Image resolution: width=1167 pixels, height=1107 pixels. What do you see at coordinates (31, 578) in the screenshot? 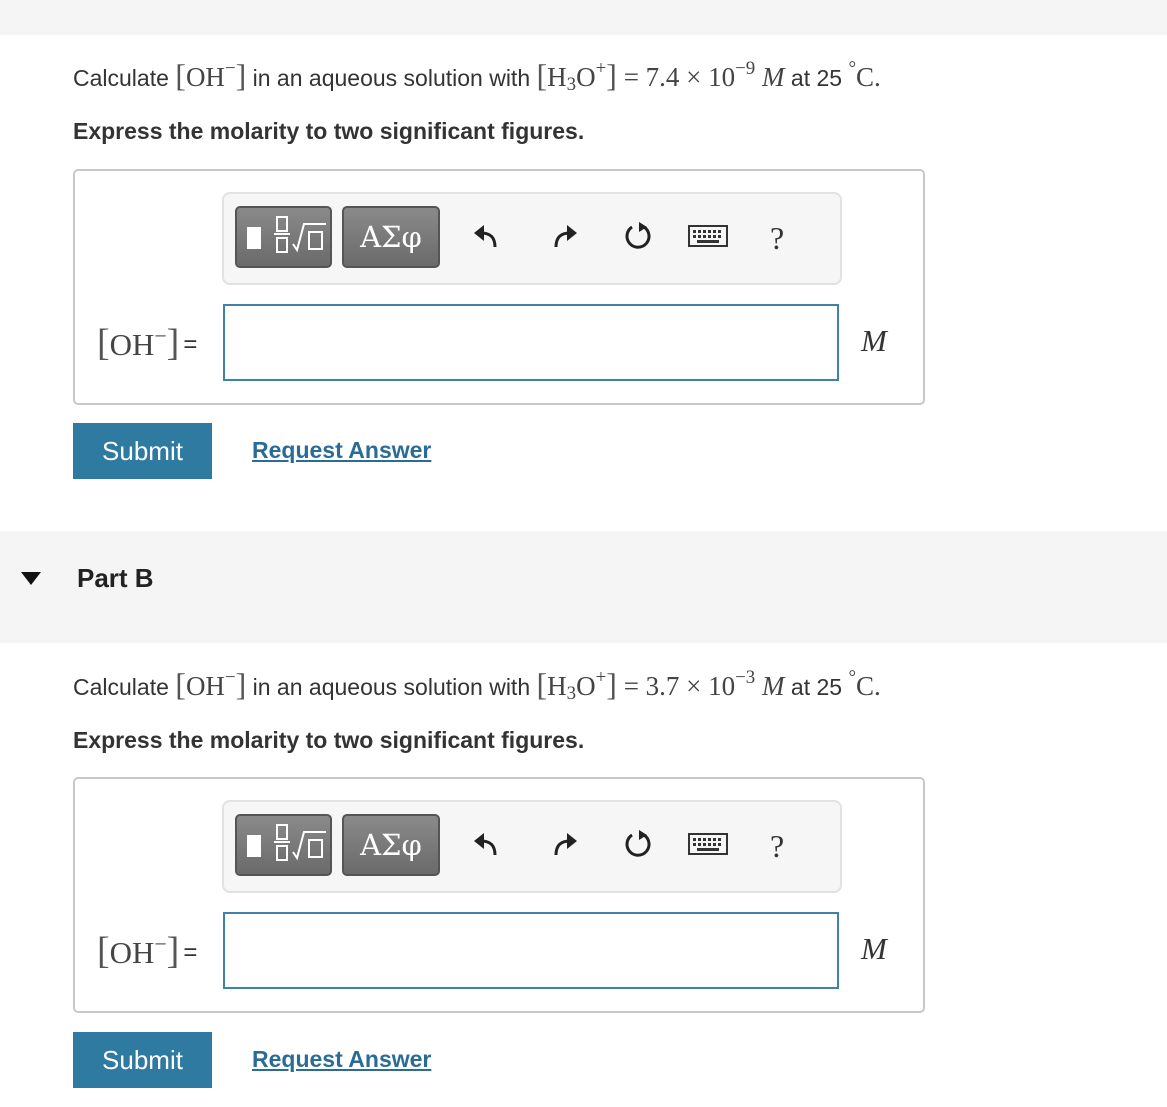
I see `collapse-triangle-icon` at bounding box center [31, 578].